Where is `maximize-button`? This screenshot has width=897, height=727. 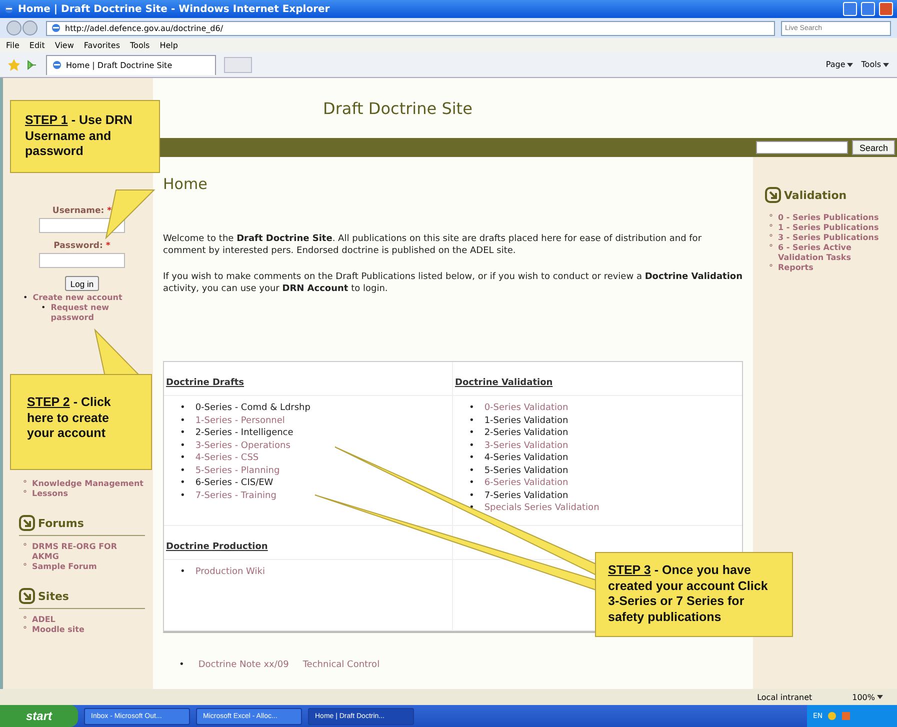
maximize-button is located at coordinates (868, 9).